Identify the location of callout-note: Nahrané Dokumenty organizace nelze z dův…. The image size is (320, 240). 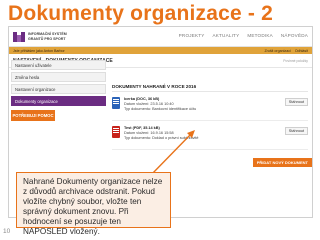
(93, 204).